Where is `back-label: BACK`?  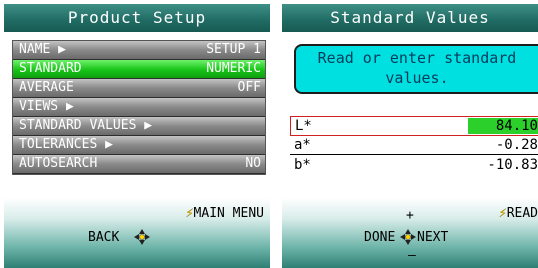 back-label: BACK is located at coordinates (104, 237).